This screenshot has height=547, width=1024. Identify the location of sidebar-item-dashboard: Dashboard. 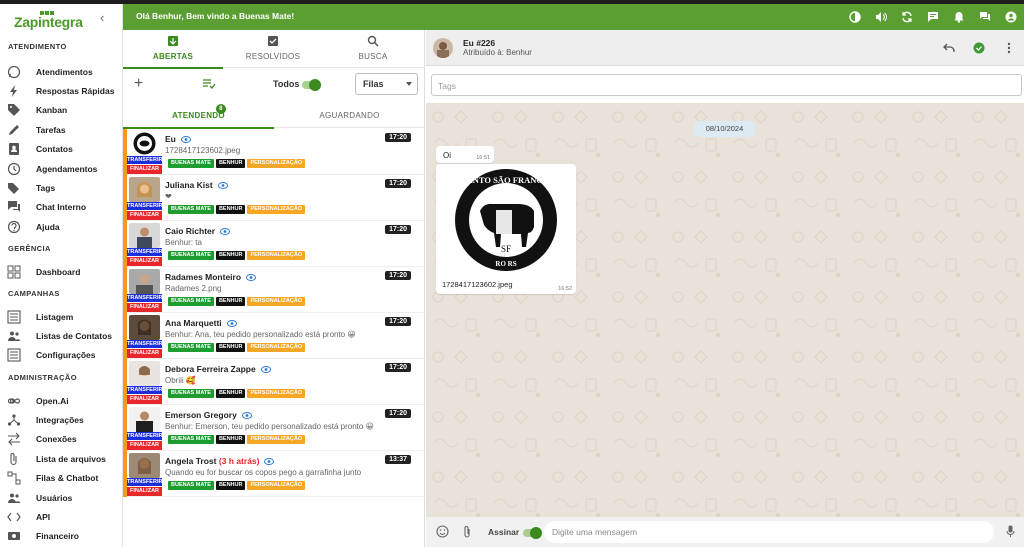
(61, 271).